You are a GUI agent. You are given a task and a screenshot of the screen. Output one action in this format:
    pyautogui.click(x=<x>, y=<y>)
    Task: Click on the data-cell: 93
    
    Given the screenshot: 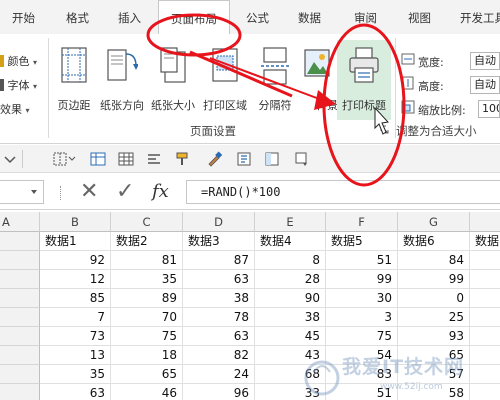 What is the action you would take?
    pyautogui.click(x=434, y=336)
    